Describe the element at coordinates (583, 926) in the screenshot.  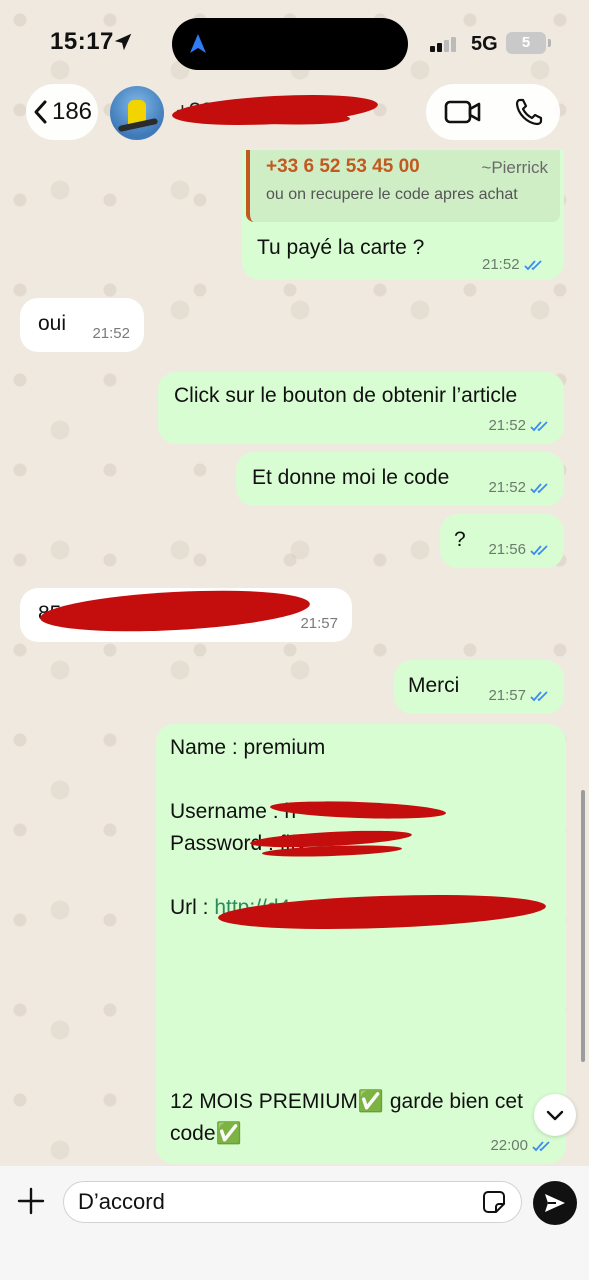
I see `scrollbar` at that location.